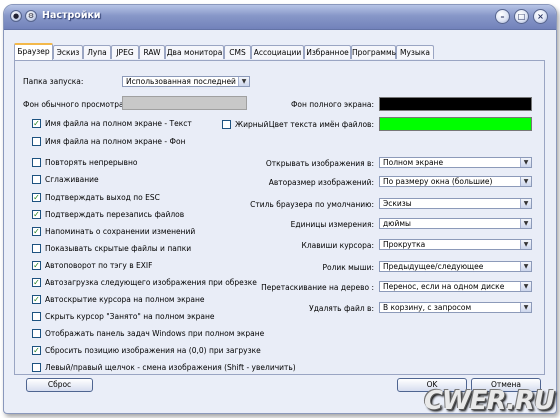 Image resolution: width=560 pixels, height=418 pixels. I want to click on start-folder-dropdown: Использованная последней ▼, so click(186, 81).